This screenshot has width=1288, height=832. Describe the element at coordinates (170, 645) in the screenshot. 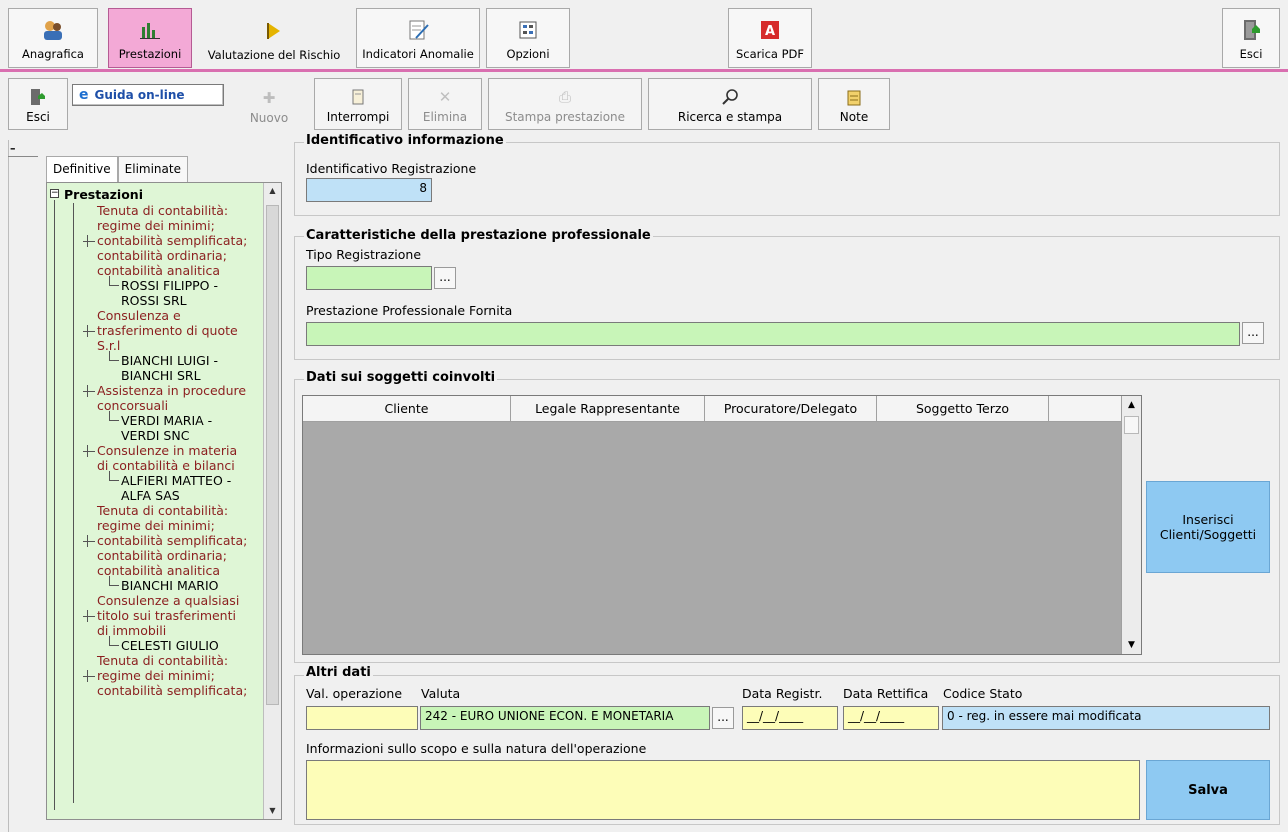

I see `tree-client-line: CELESTI GIULIO` at that location.